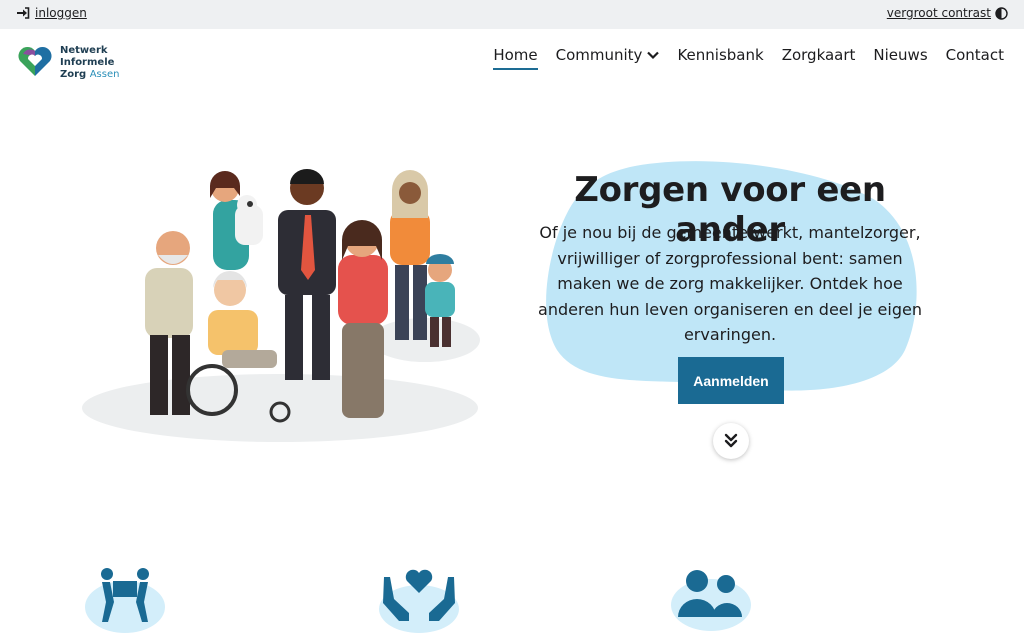 The height and width of the screenshot is (640, 1024). What do you see at coordinates (35, 61) in the screenshot?
I see `heart-logo-icon` at bounding box center [35, 61].